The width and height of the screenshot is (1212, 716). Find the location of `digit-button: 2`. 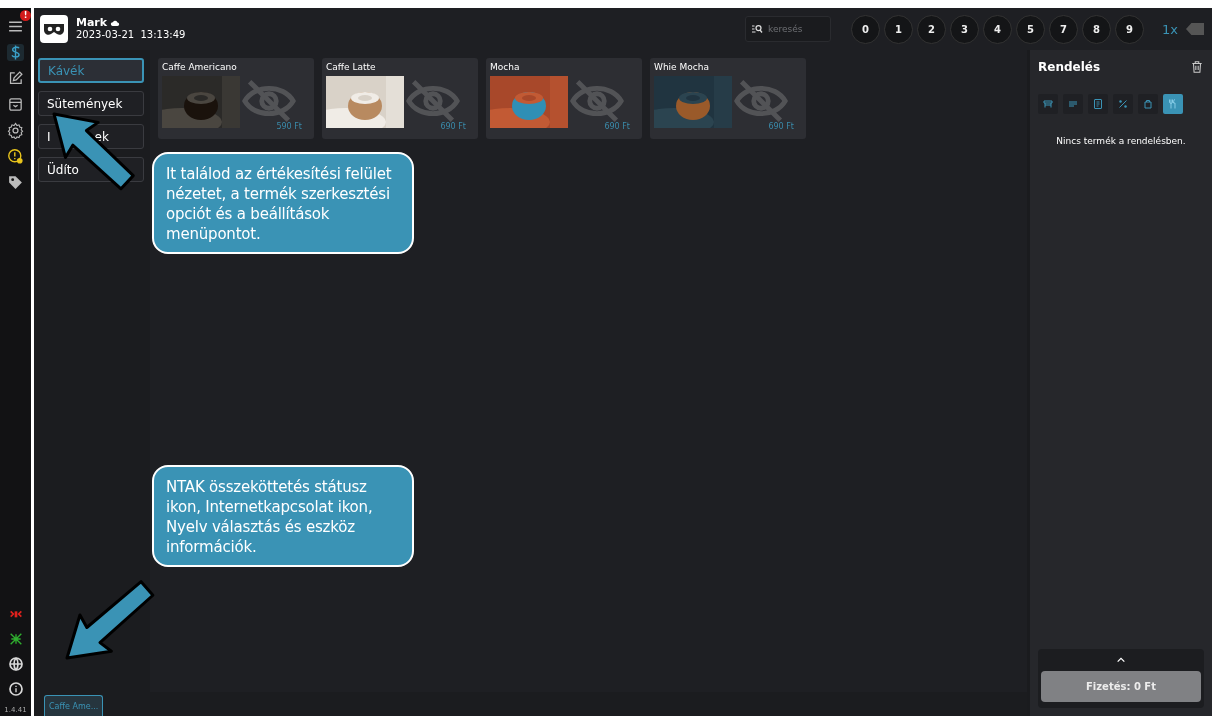

digit-button: 2 is located at coordinates (932, 29).